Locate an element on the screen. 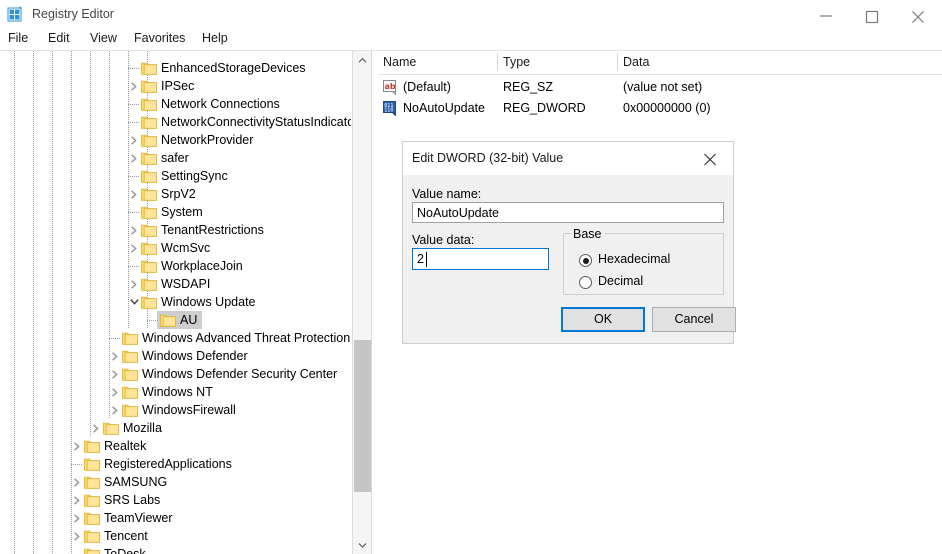  minimize-button is located at coordinates (827, 15).